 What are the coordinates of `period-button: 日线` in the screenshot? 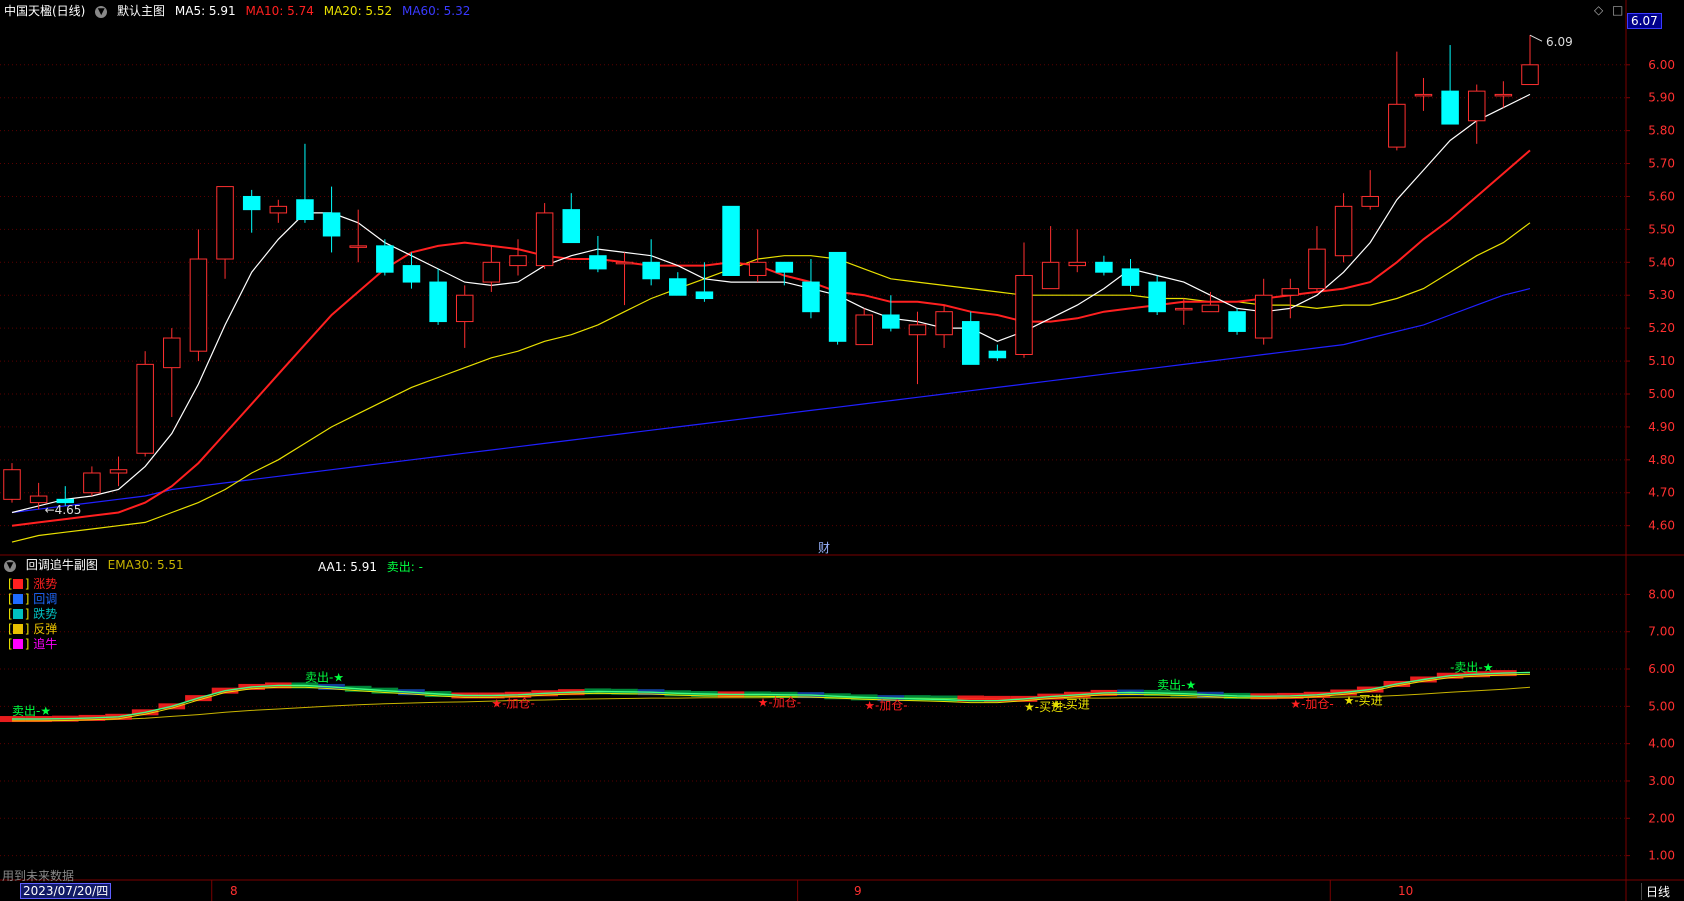 It's located at (1655, 891).